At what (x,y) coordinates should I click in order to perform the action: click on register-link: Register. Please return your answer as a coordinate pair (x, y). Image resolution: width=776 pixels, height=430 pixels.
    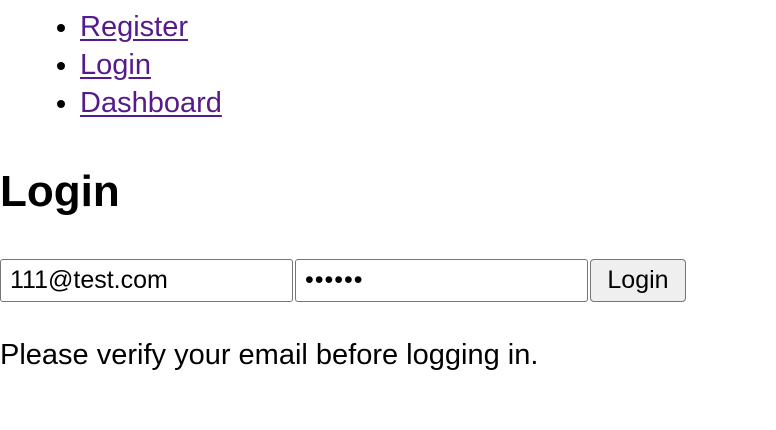
    Looking at the image, I should click on (134, 27).